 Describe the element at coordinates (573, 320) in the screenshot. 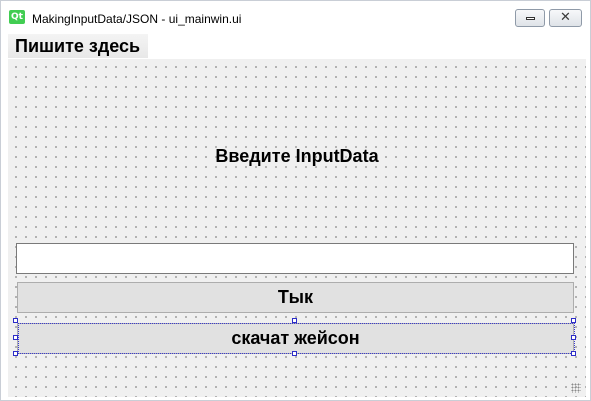

I see `resize-handle-top-right` at that location.